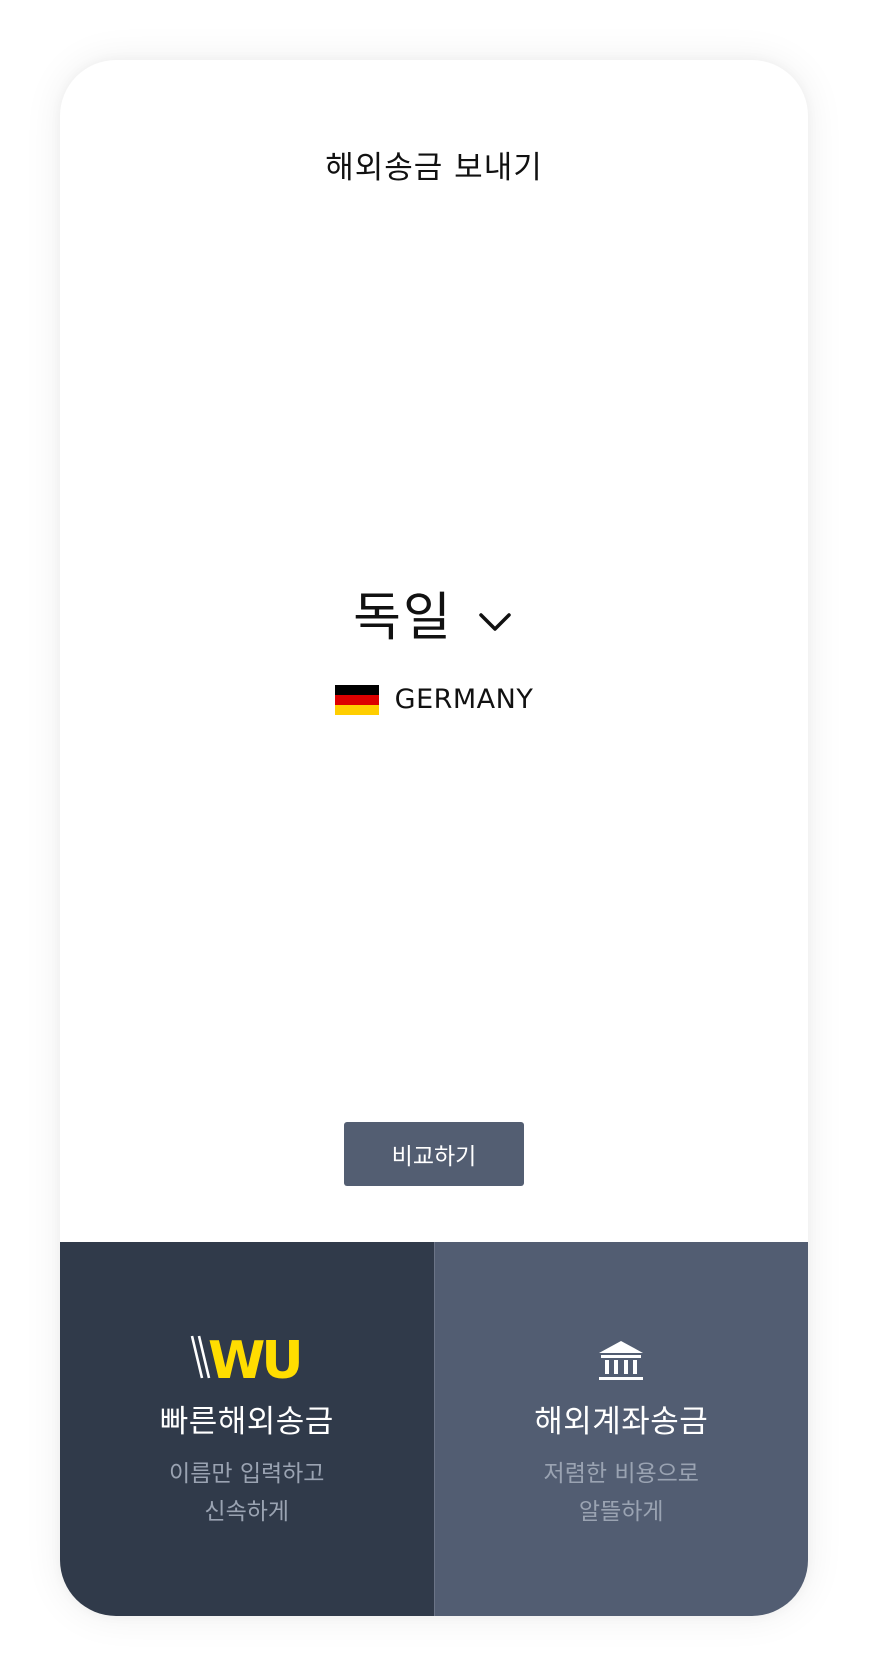 The width and height of the screenshot is (869, 1676). I want to click on country-subtitle: GERMANY, so click(434, 699).